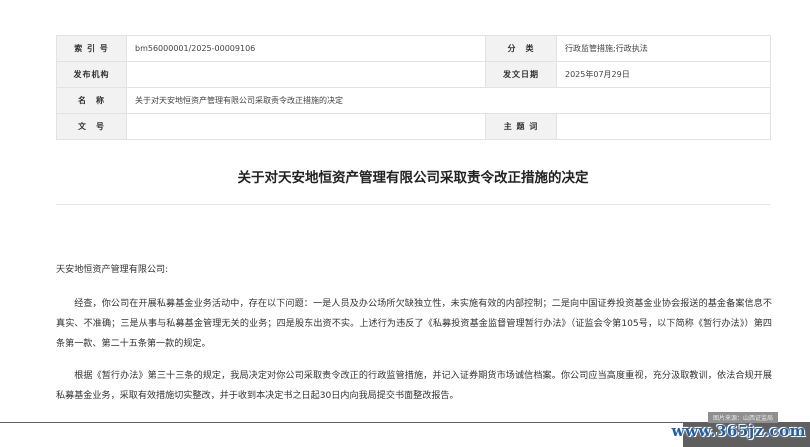  I want to click on keywords-value, so click(663, 126).